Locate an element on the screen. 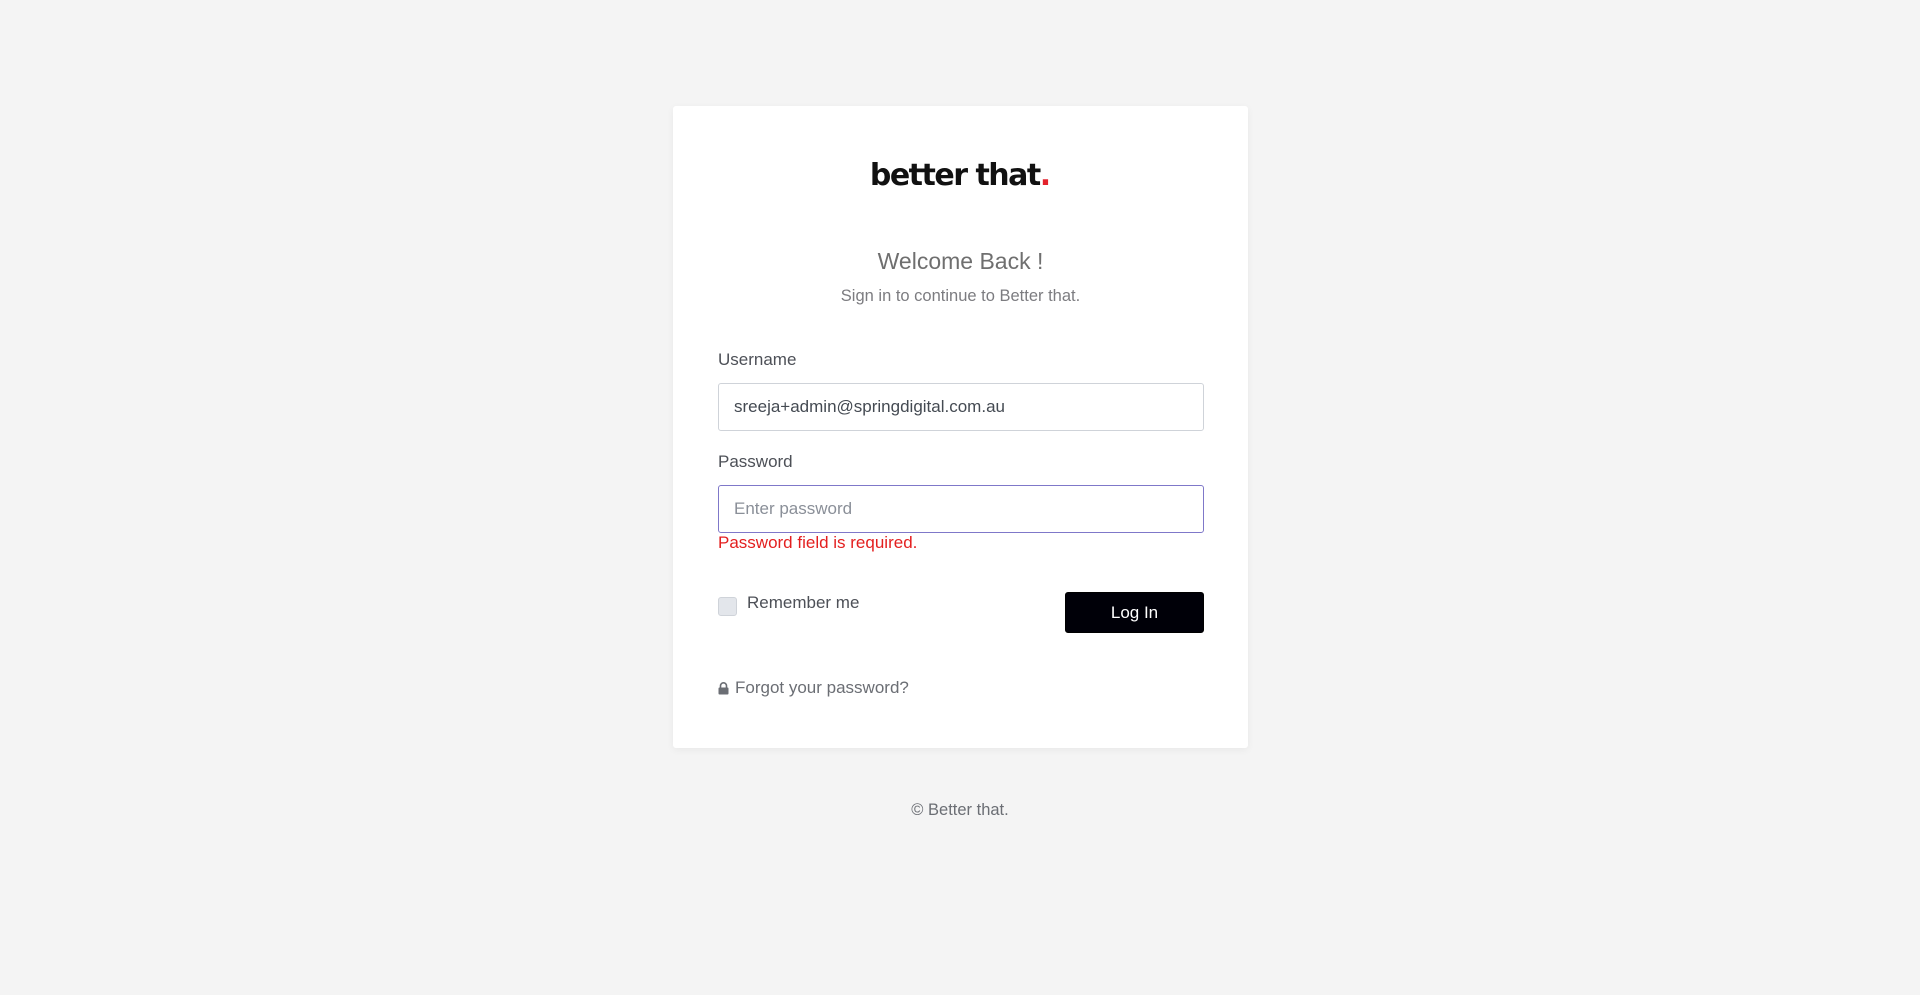 Image resolution: width=1920 pixels, height=995 pixels. lock-icon is located at coordinates (723, 688).